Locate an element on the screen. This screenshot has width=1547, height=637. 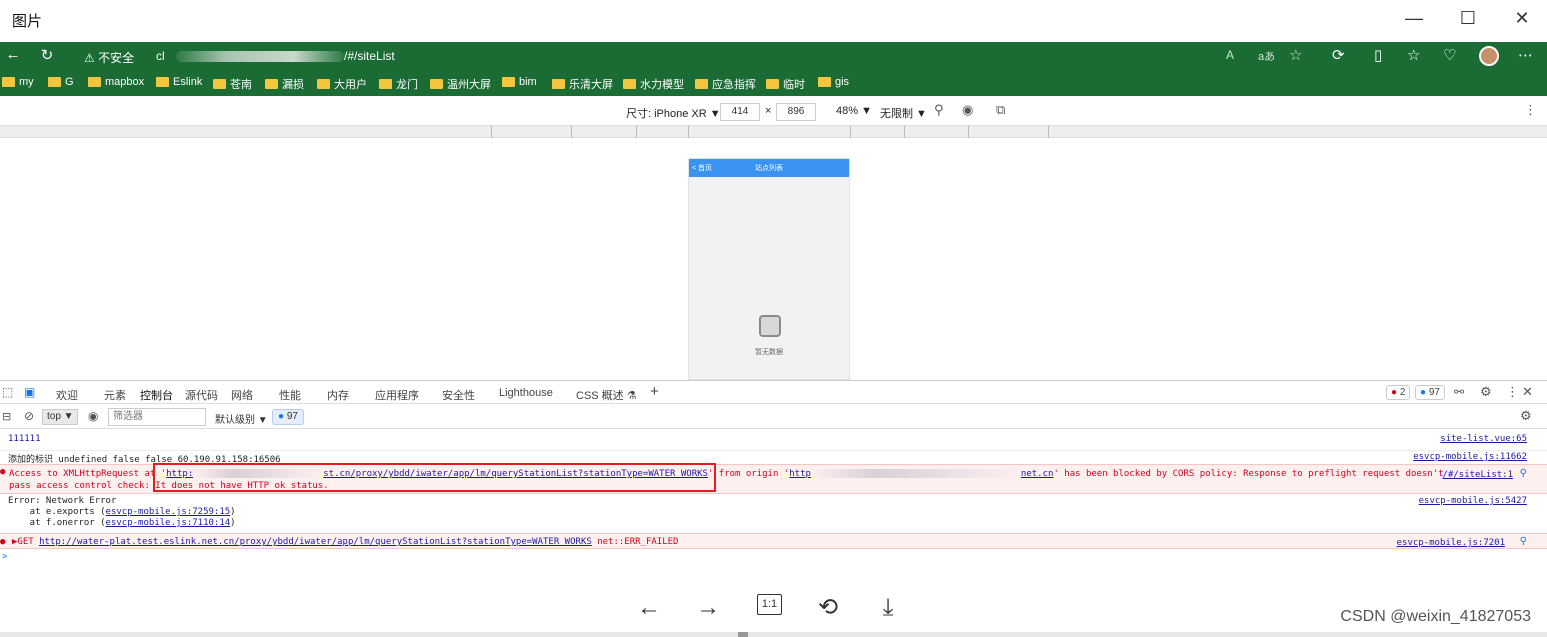
rotate-device-icon: ⧉ is located at coordinates (1000, 110).